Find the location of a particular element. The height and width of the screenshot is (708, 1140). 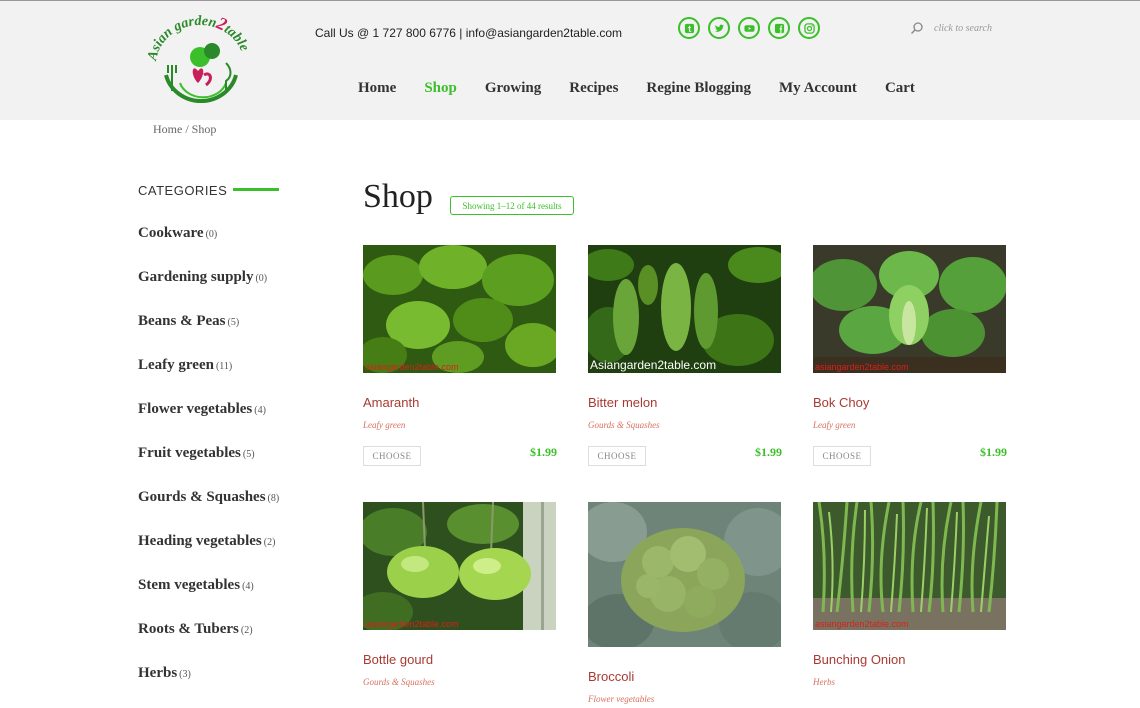

page-title: Shop is located at coordinates (398, 196).